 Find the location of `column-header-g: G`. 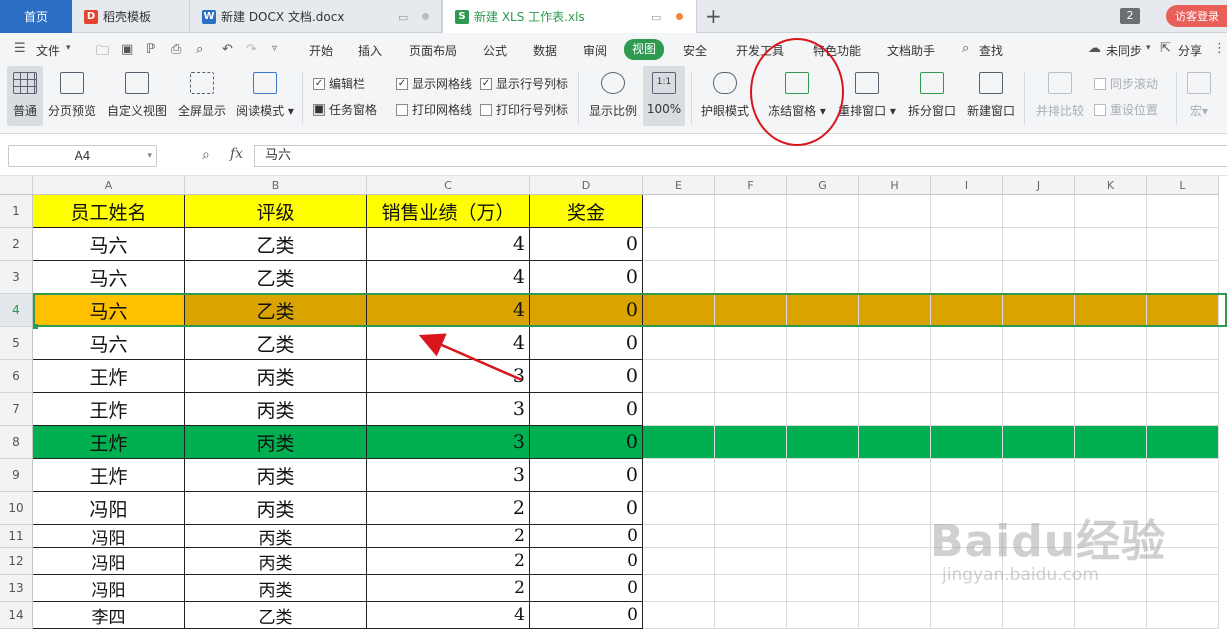

column-header-g: G is located at coordinates (823, 185).